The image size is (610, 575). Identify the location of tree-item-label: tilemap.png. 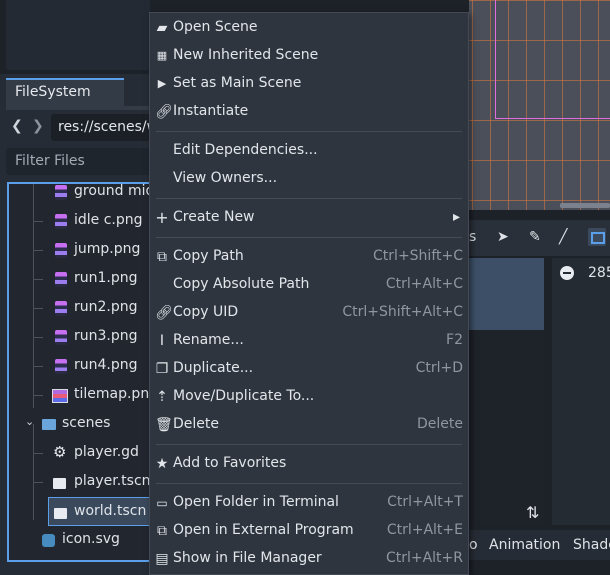
(112, 394).